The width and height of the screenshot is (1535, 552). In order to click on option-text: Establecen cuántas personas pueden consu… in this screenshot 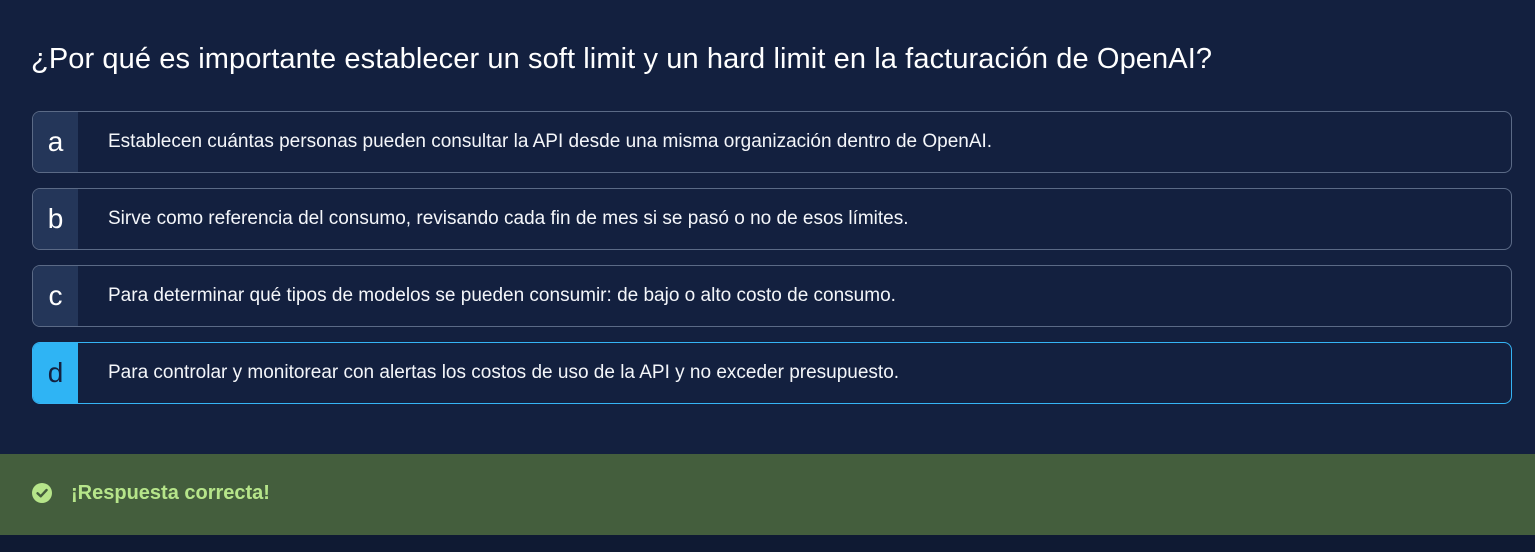, I will do `click(550, 141)`.